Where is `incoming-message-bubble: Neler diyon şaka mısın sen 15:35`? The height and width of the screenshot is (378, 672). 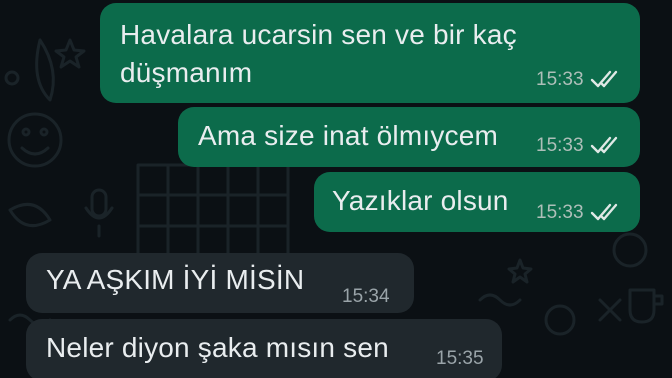 incoming-message-bubble: Neler diyon şaka mısın sen 15:35 is located at coordinates (264, 348).